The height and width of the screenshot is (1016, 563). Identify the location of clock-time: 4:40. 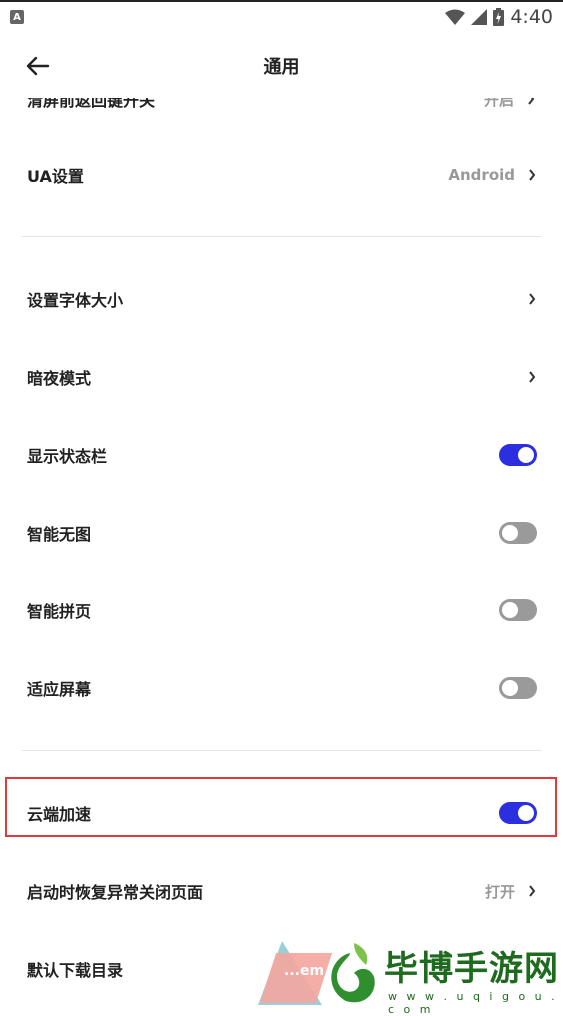
(531, 17).